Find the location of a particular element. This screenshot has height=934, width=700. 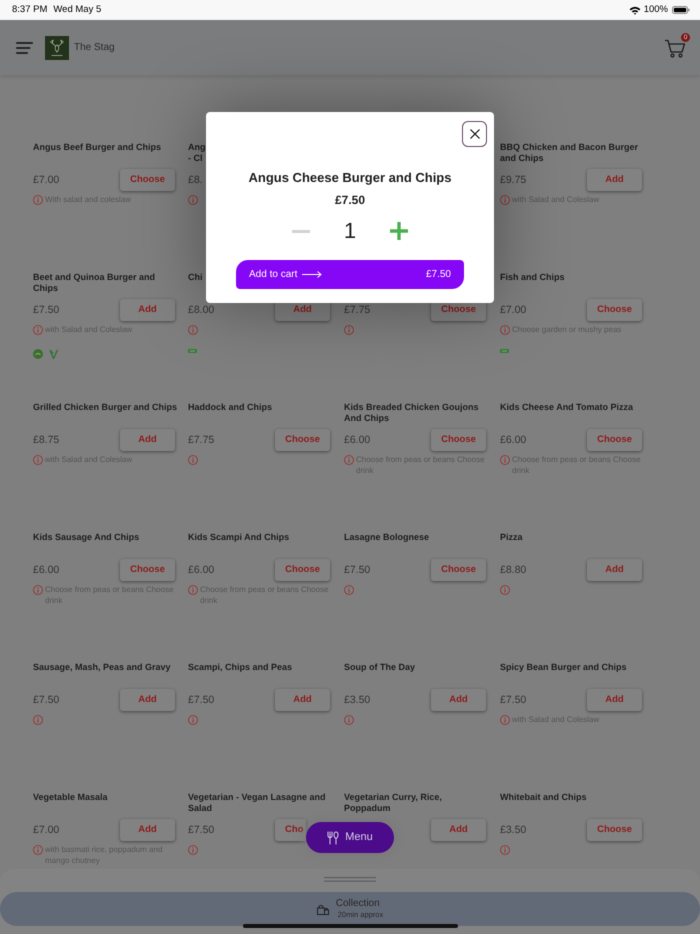

dish-price: £8.00 is located at coordinates (201, 310).